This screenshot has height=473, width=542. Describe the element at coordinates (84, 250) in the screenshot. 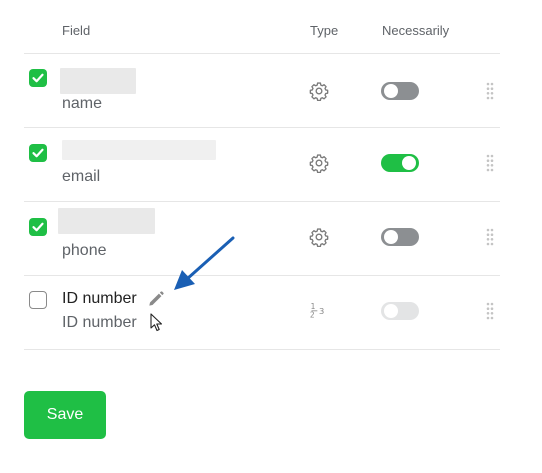

I see `field-label: phone` at that location.